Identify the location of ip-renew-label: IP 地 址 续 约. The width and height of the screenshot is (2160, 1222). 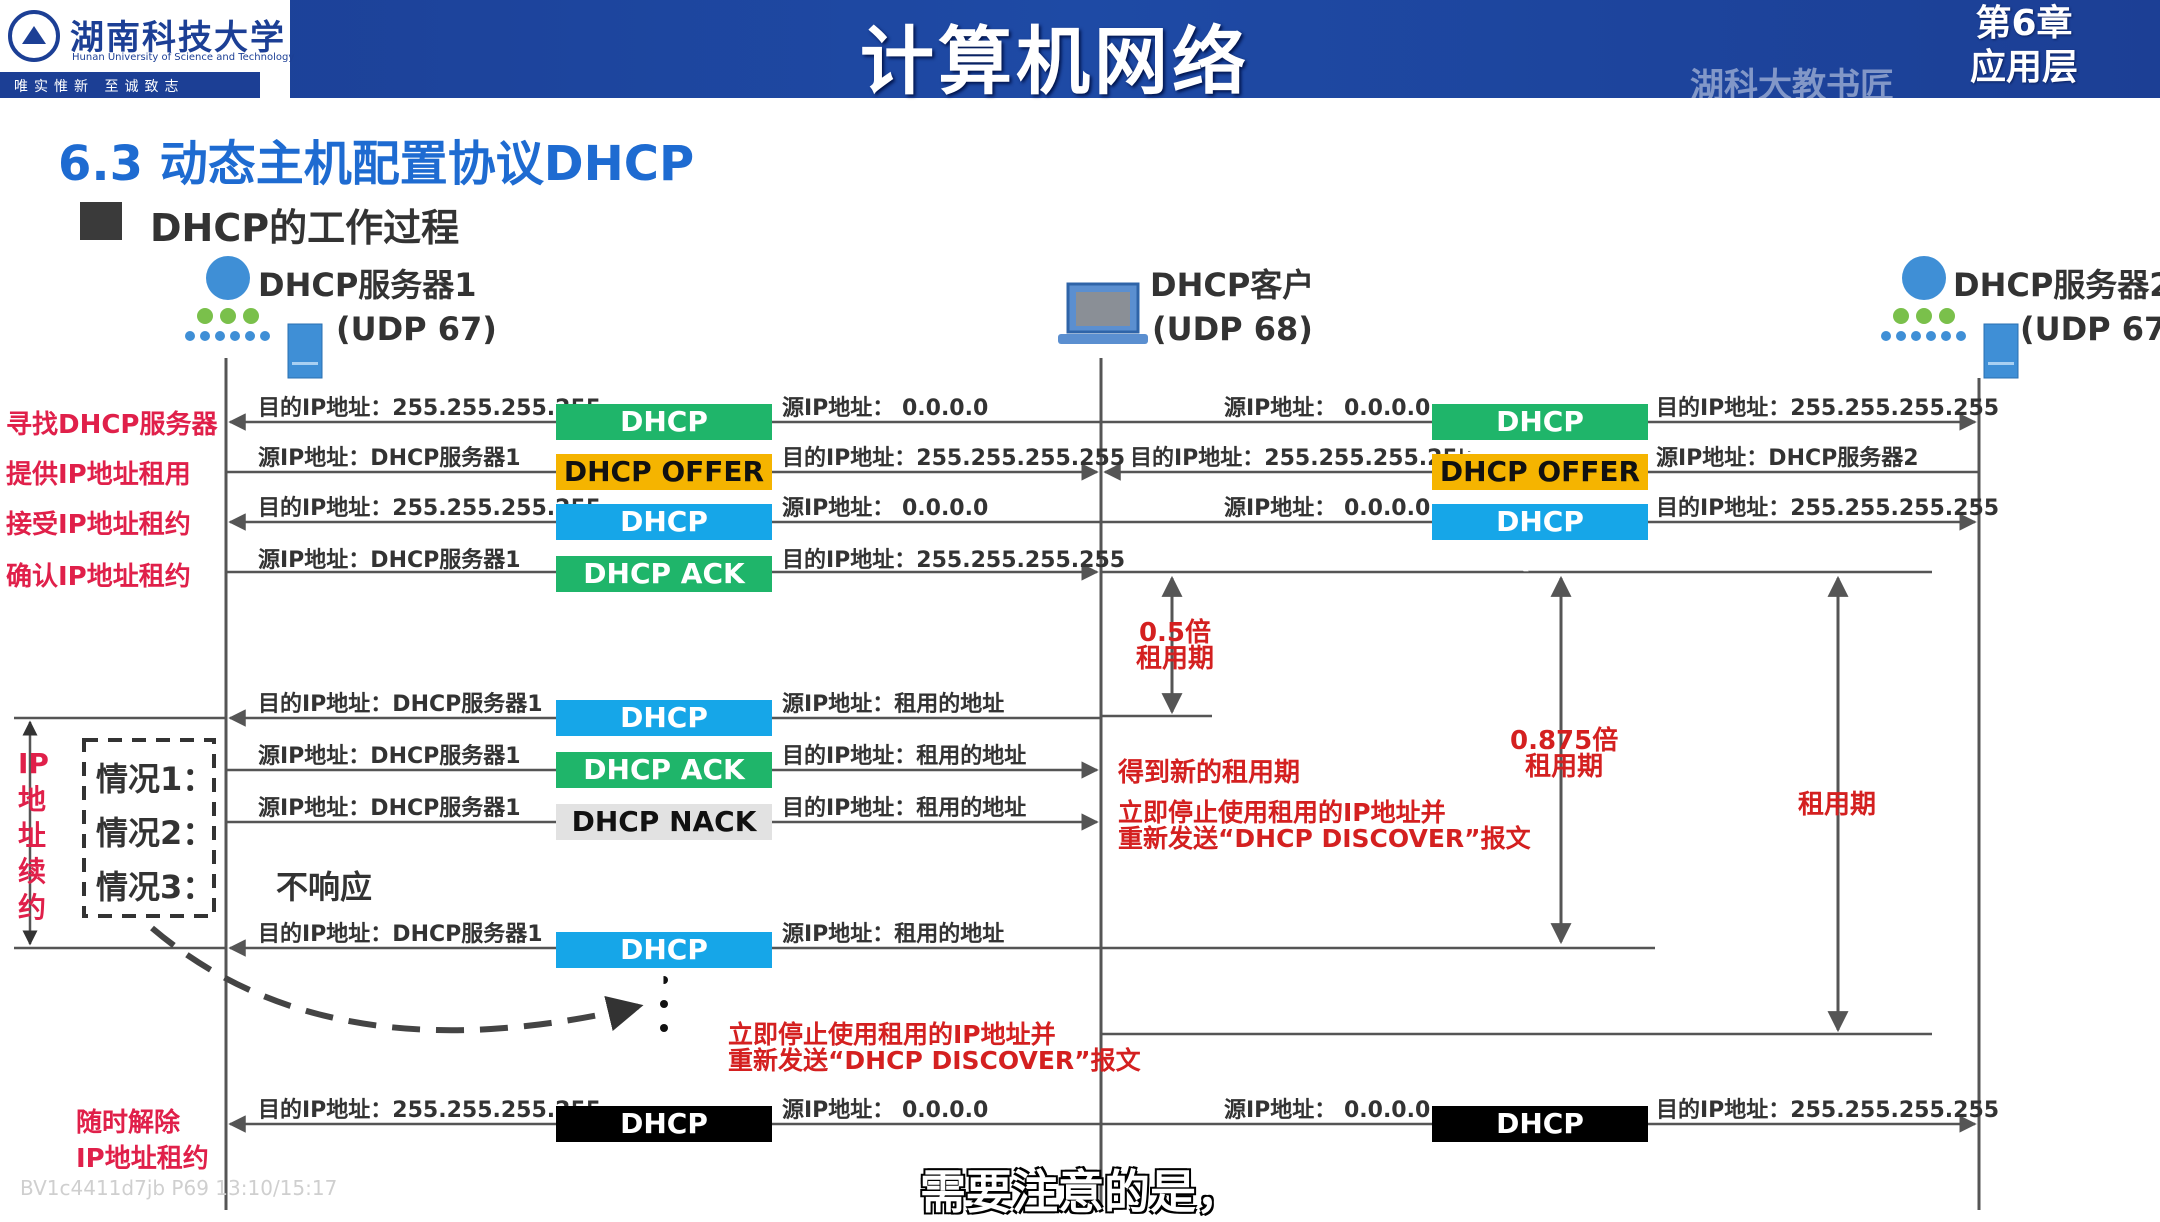
(33, 836).